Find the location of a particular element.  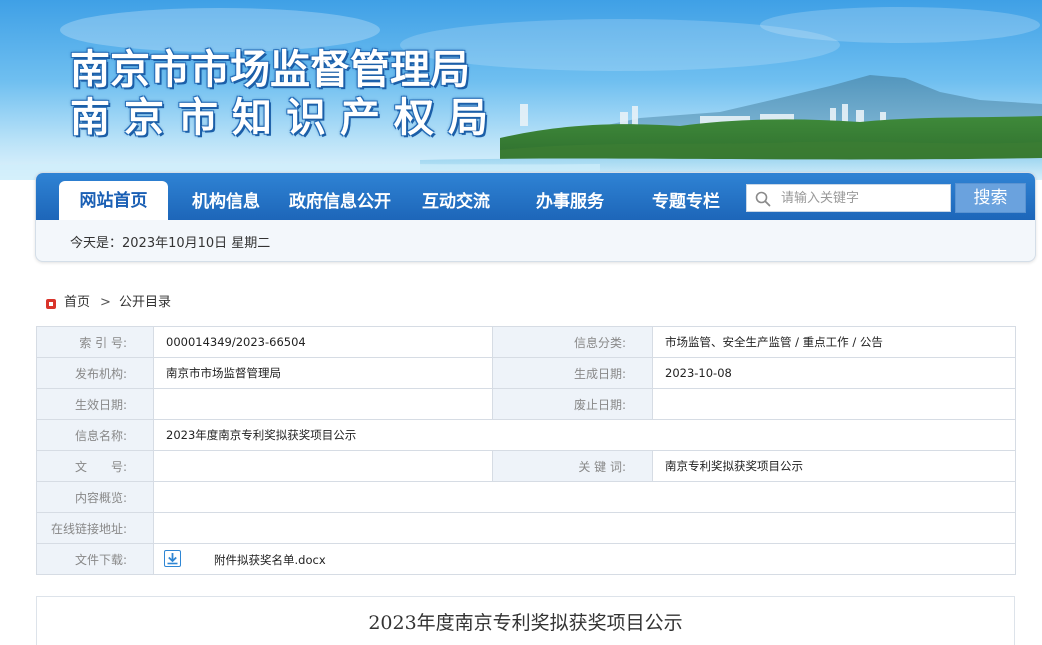

index-value: 000014349/2023-66504 is located at coordinates (323, 342).